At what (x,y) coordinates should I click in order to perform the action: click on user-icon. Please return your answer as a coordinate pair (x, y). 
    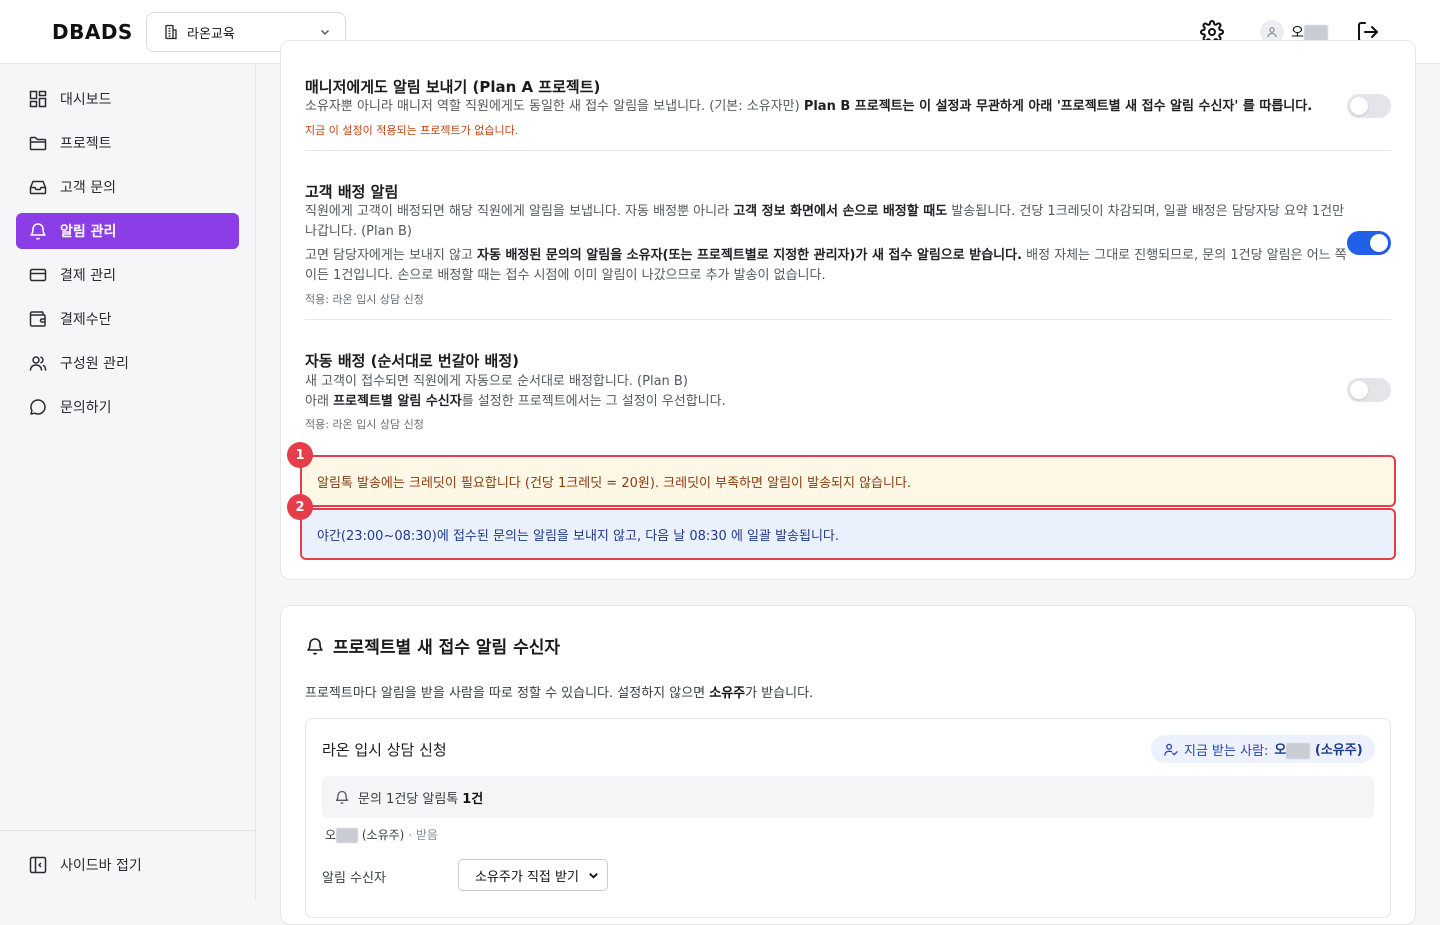
    Looking at the image, I should click on (1272, 32).